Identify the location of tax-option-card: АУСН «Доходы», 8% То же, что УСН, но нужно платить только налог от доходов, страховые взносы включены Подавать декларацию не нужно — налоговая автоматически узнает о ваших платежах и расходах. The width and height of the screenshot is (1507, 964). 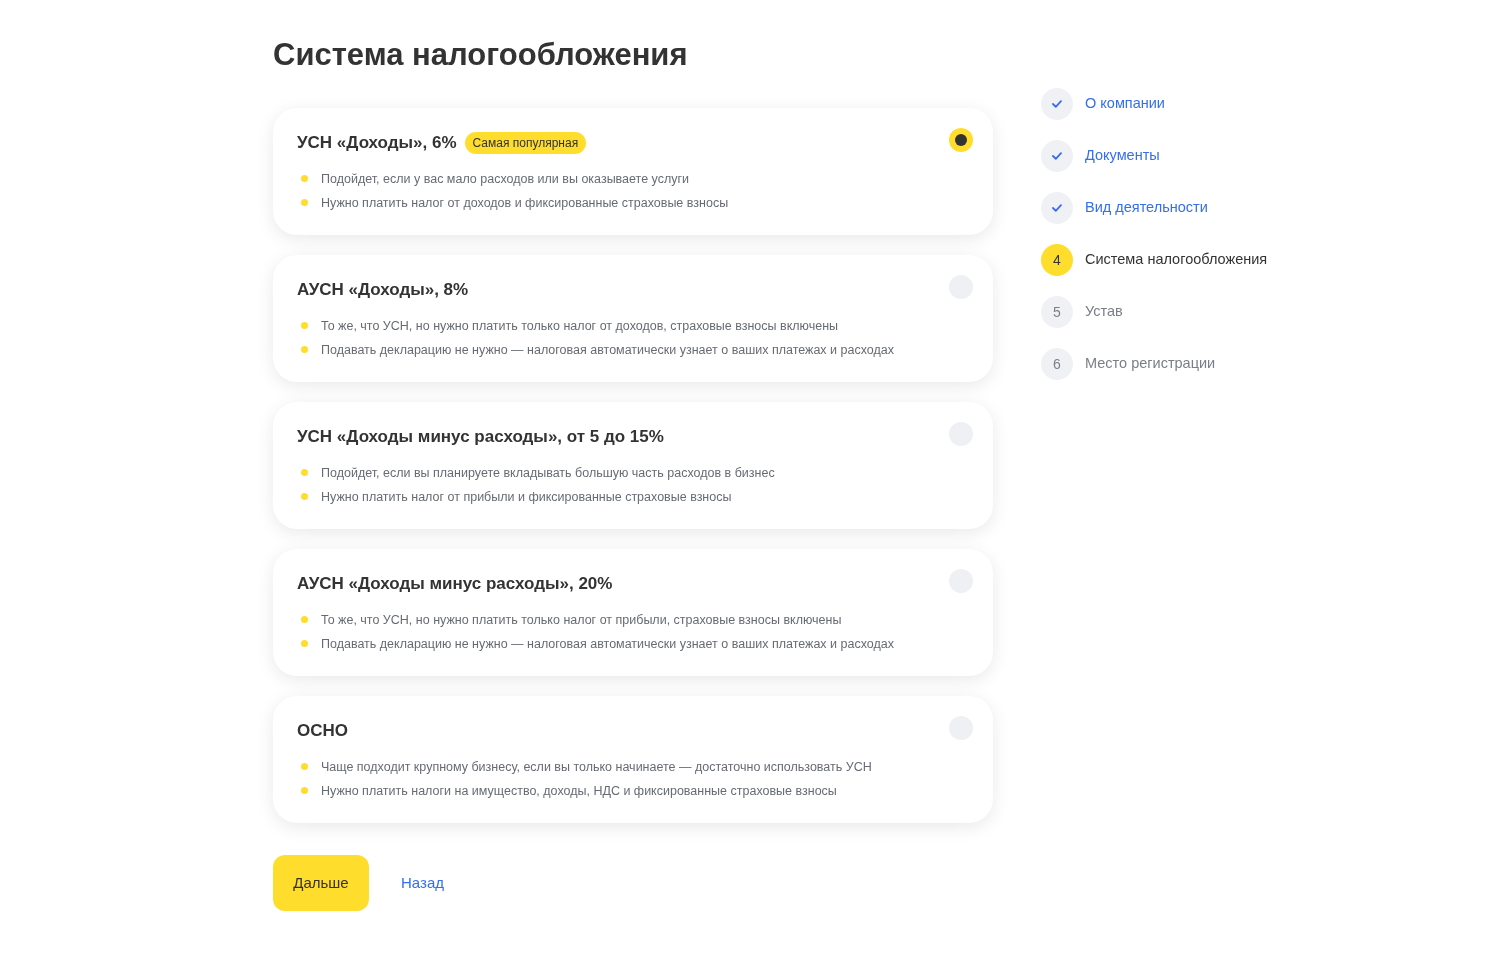
(633, 318).